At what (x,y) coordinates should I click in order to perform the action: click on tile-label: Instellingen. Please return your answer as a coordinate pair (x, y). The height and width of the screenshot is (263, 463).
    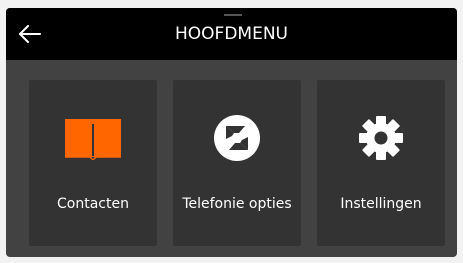
    Looking at the image, I should click on (381, 204).